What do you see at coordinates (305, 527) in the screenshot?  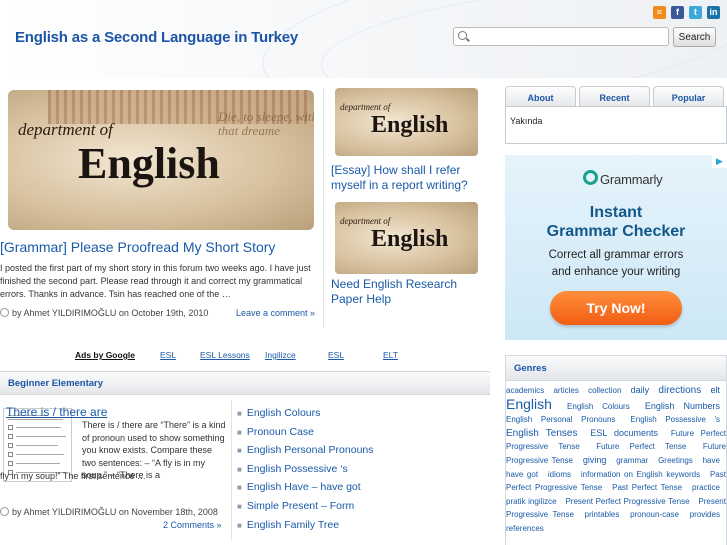 I see `list-item: ■ English Family Tree` at bounding box center [305, 527].